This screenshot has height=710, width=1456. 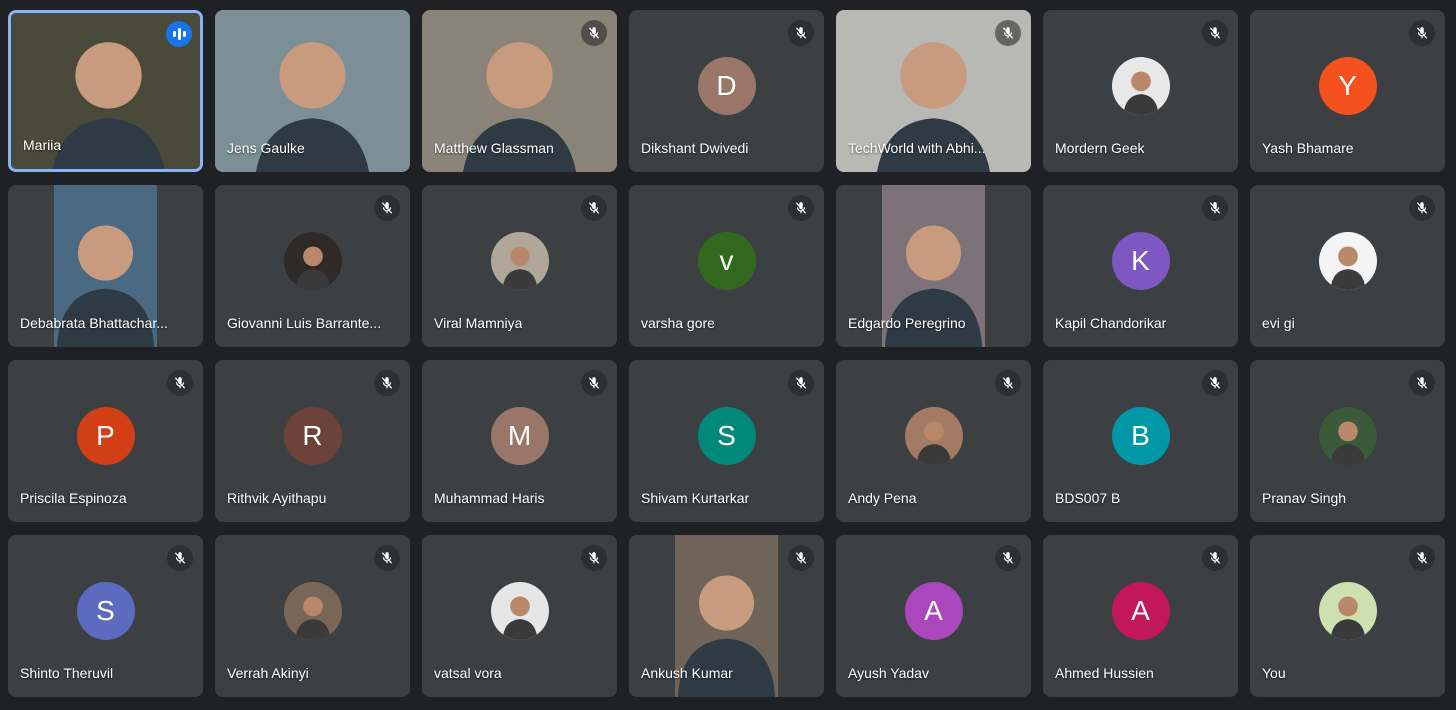 I want to click on participant-name: evi gi, so click(x=1278, y=323).